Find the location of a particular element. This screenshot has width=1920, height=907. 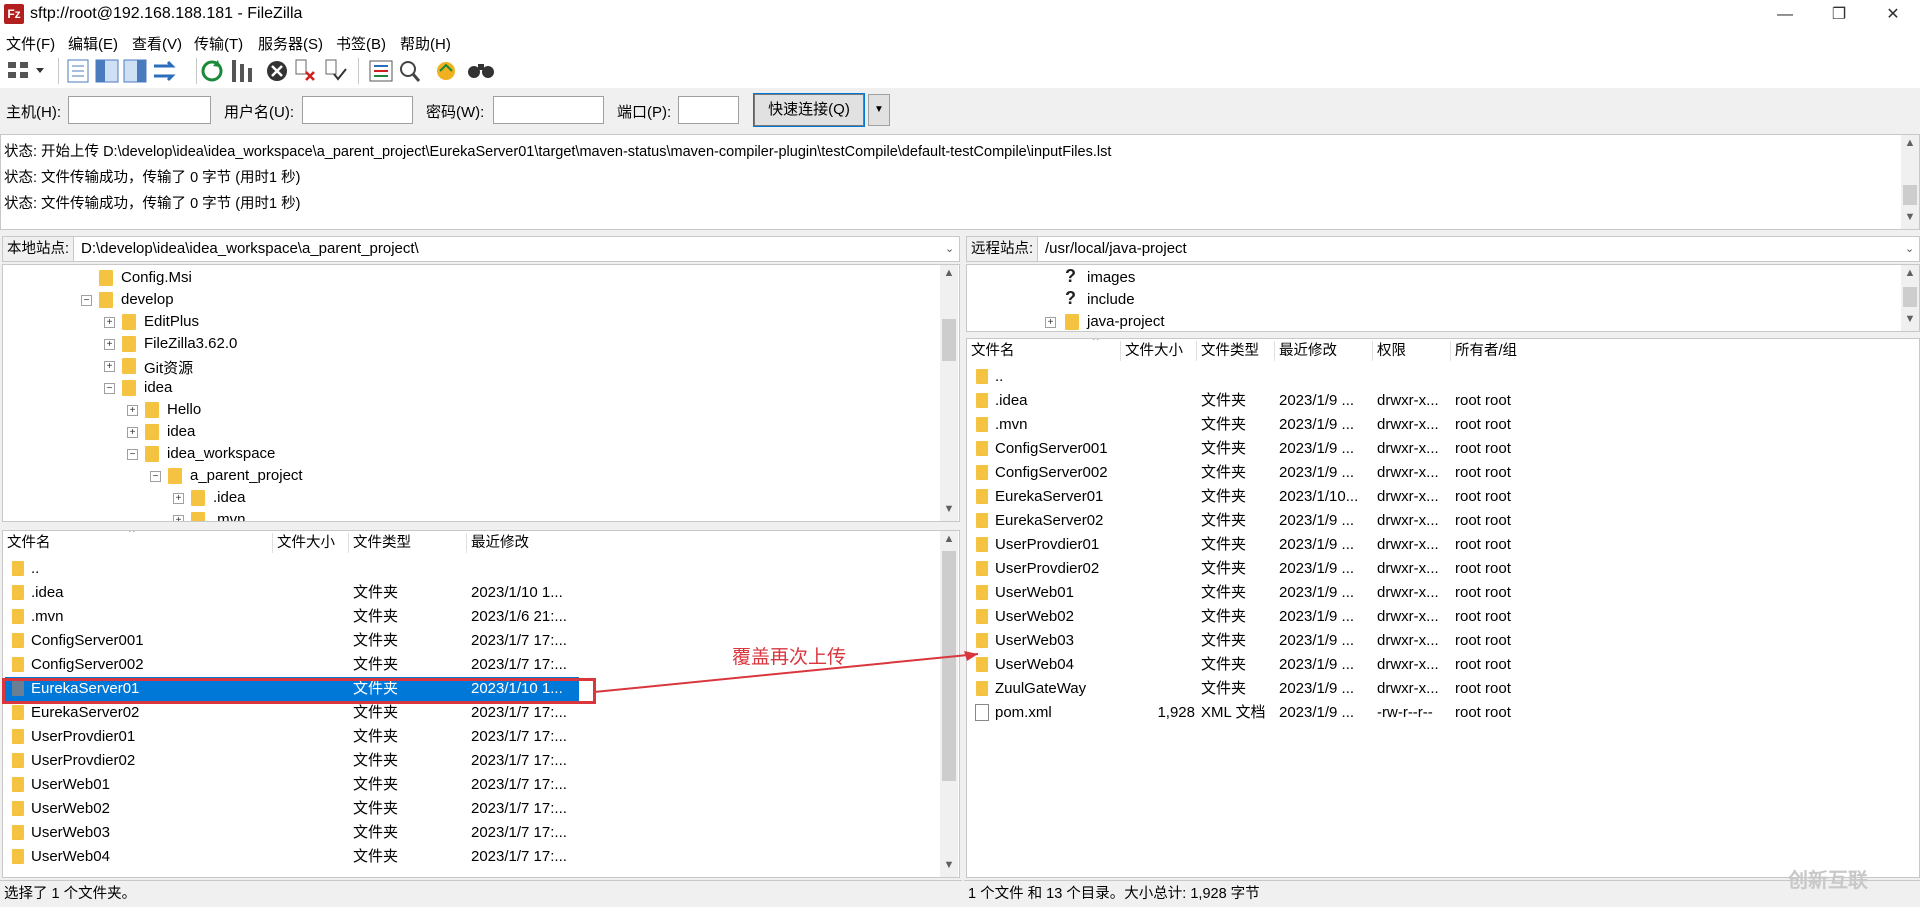

local-path-dropdown-icon: ⌄ is located at coordinates (949, 249).